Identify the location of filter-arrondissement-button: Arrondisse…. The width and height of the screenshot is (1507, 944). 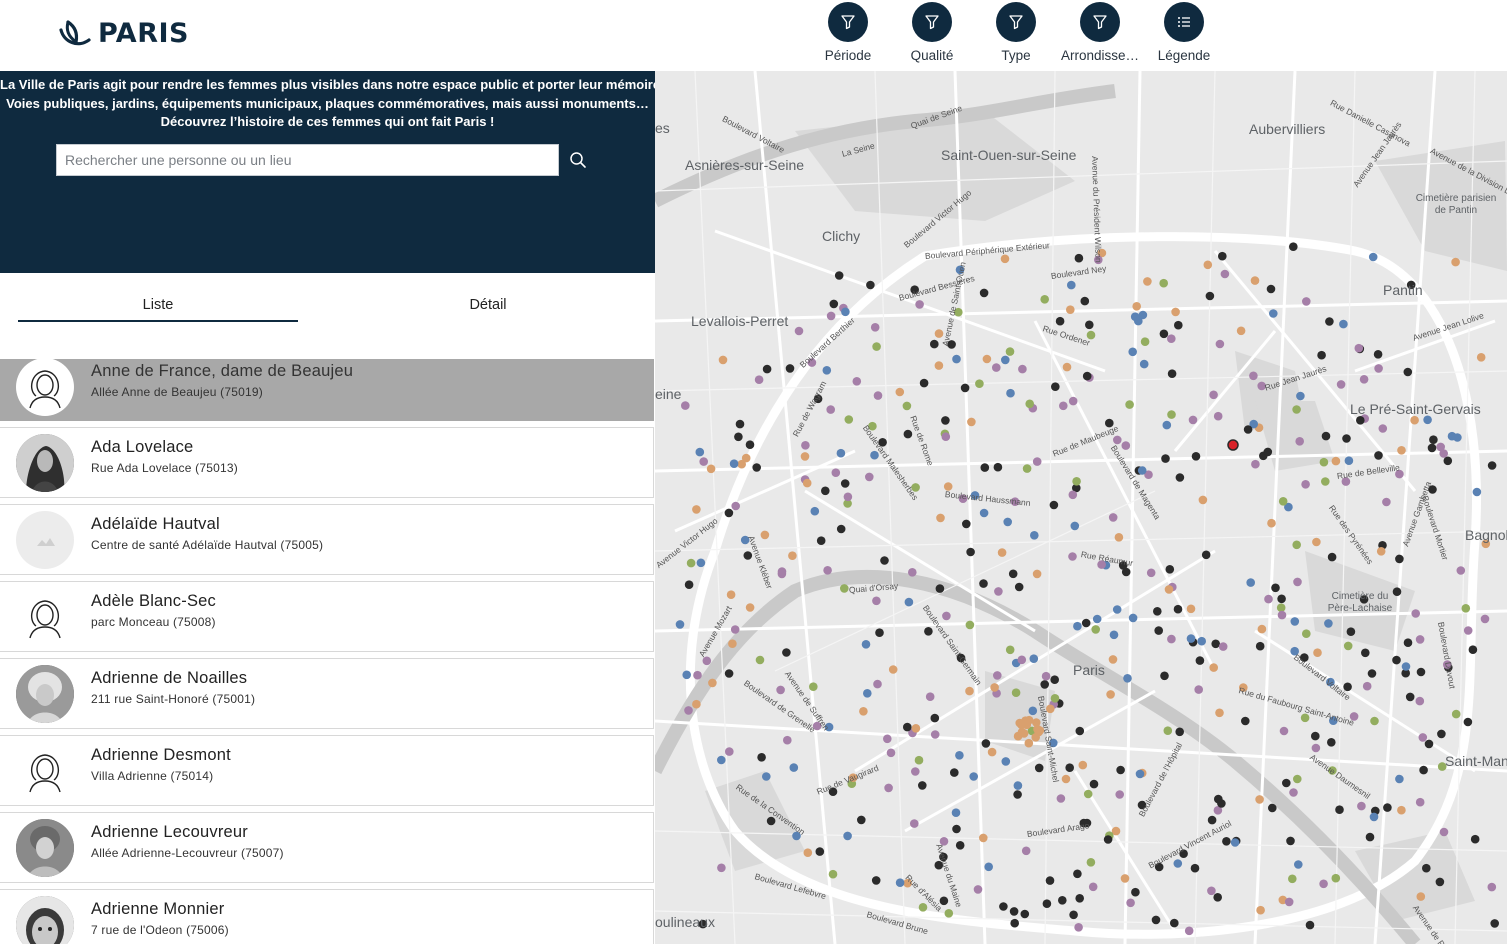
(1100, 32).